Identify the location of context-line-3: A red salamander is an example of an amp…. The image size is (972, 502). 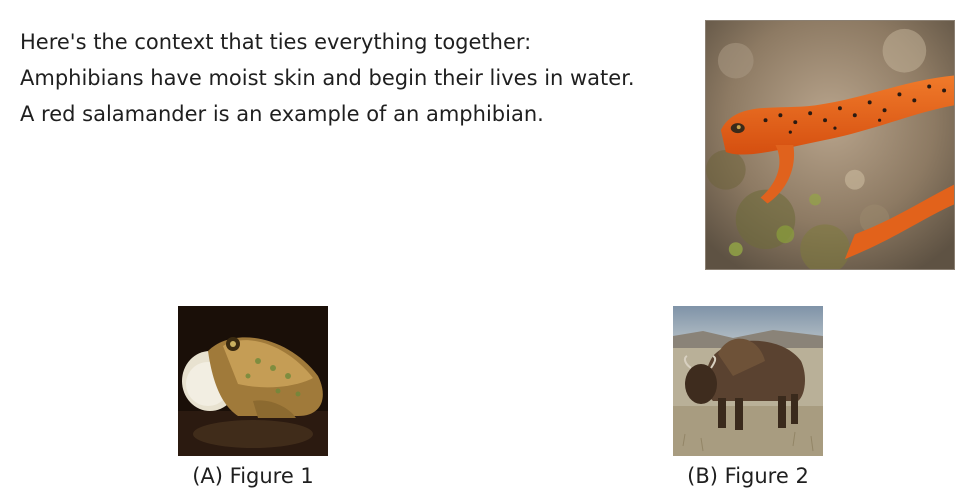
(282, 114).